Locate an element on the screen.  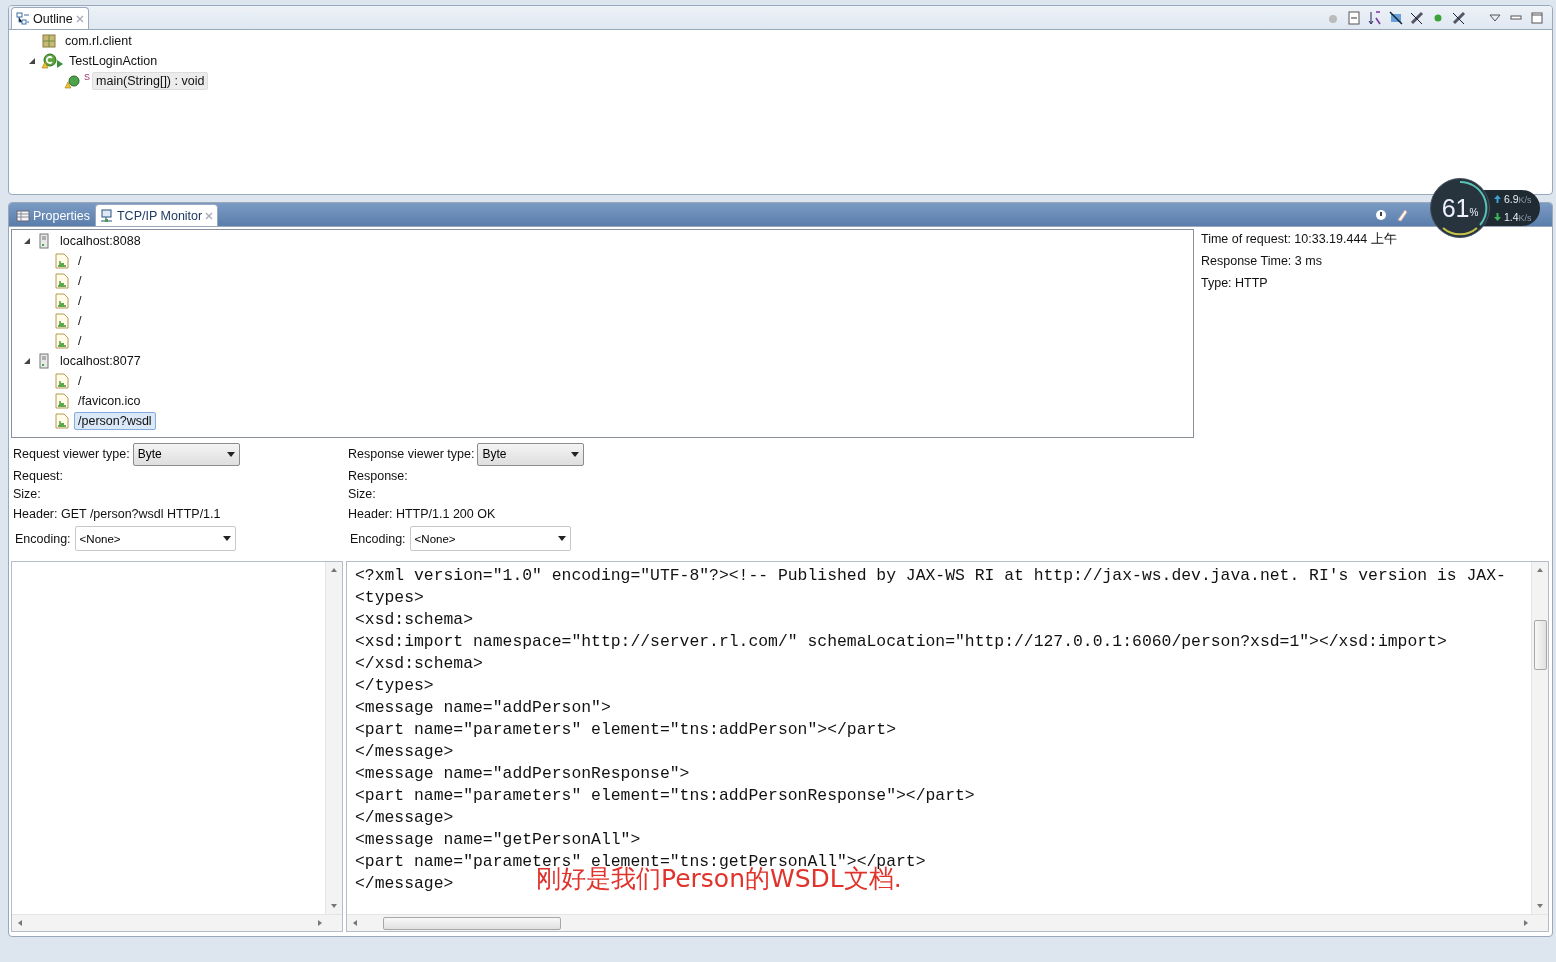
alert-icon is located at coordinates (1381, 214).